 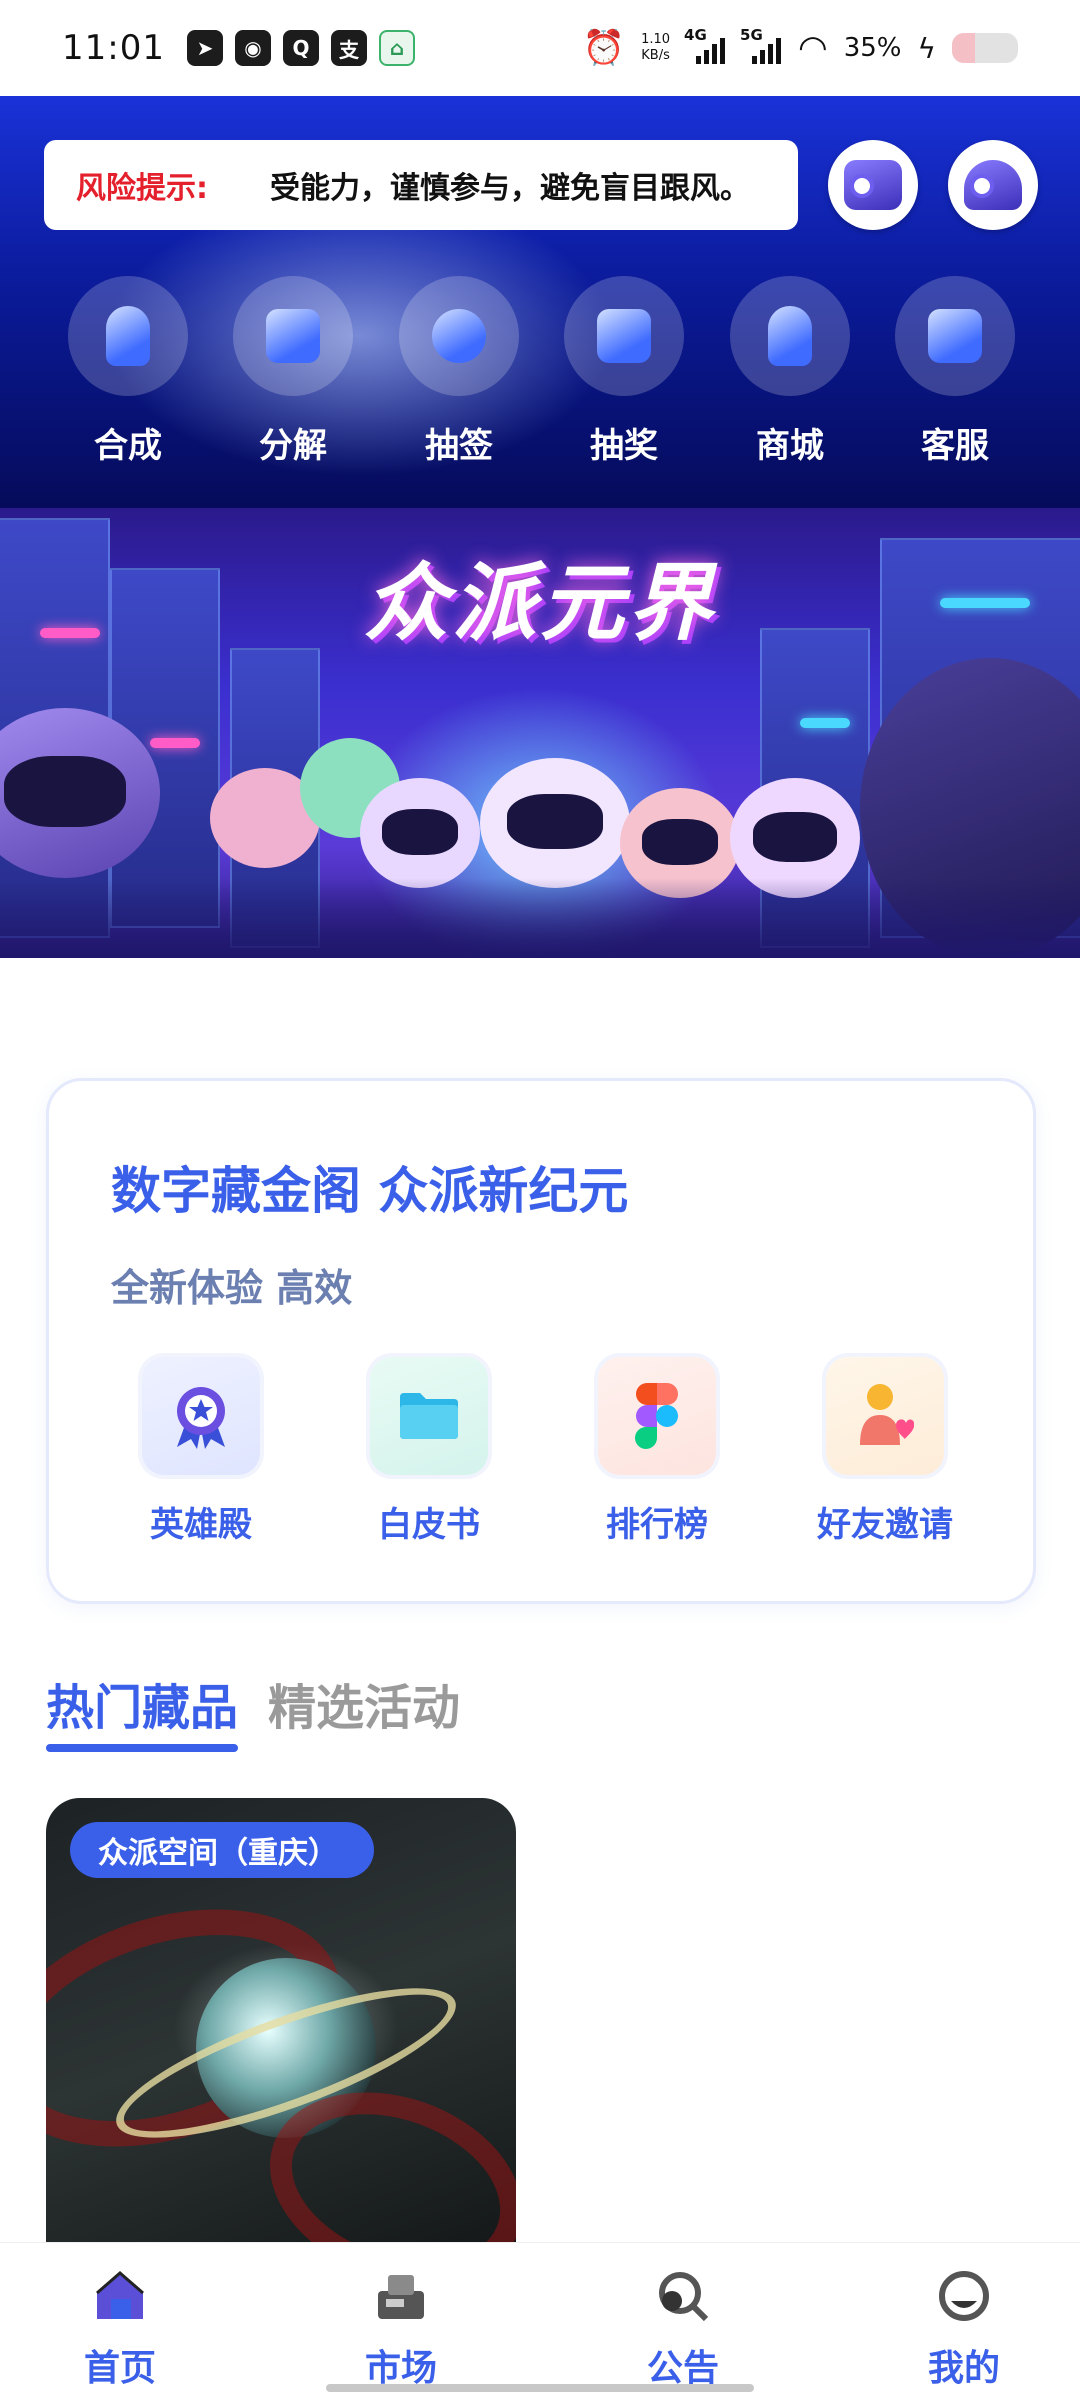 I want to click on signal-5g-icon: 5G, so click(x=761, y=45).